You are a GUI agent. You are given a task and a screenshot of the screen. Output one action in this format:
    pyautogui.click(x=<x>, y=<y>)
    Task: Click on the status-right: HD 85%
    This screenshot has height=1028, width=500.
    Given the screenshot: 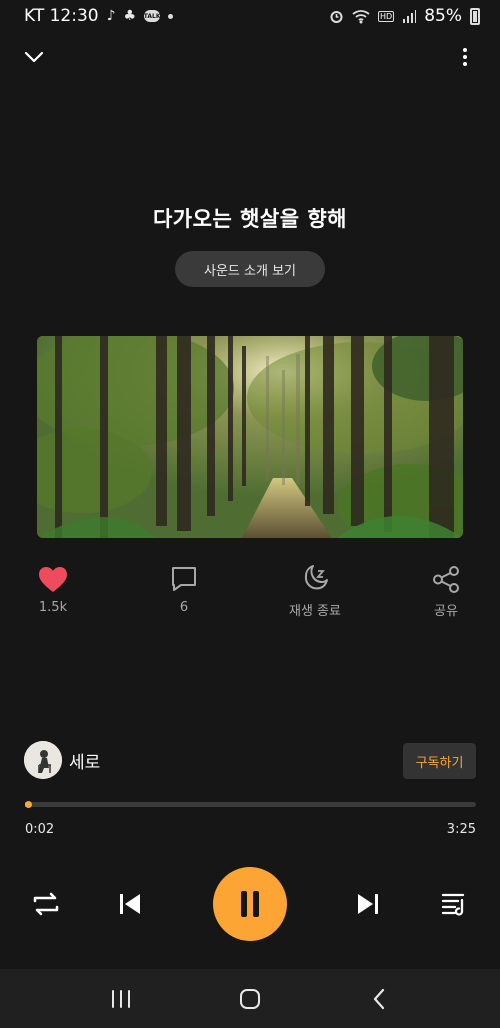 What is the action you would take?
    pyautogui.click(x=404, y=16)
    